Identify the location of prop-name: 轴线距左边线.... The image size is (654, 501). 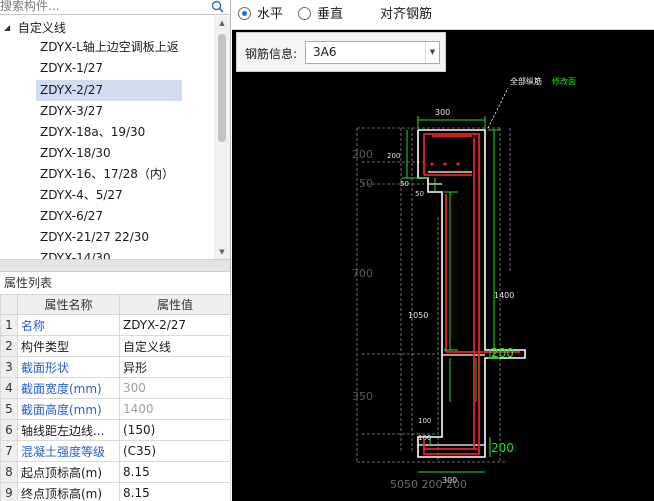
(68, 430).